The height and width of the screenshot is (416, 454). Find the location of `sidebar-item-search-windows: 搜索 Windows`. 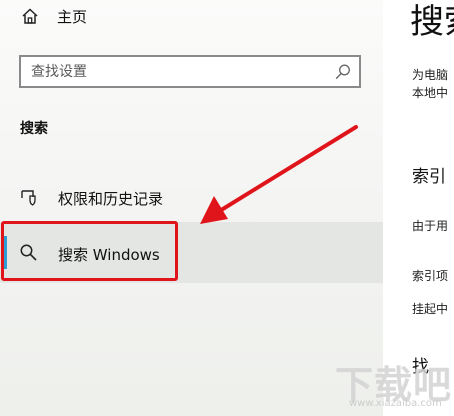

sidebar-item-search-windows: 搜索 Windows is located at coordinates (191, 252).